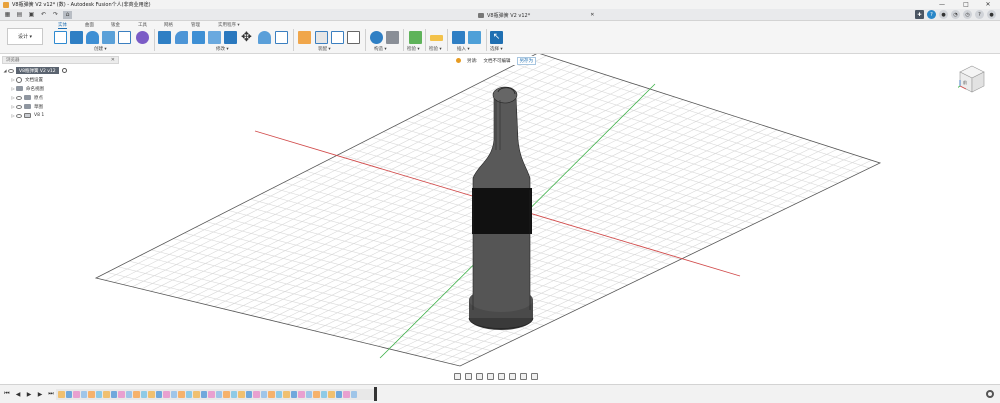  Describe the element at coordinates (229, 25) in the screenshot. I see `tab-utilities: 实用程序 ▾` at that location.